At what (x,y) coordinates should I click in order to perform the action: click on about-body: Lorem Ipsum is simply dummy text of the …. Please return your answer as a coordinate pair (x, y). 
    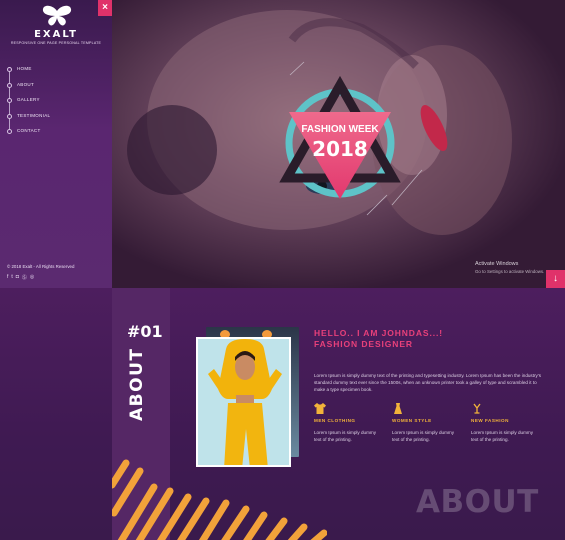
    Looking at the image, I should click on (428, 383).